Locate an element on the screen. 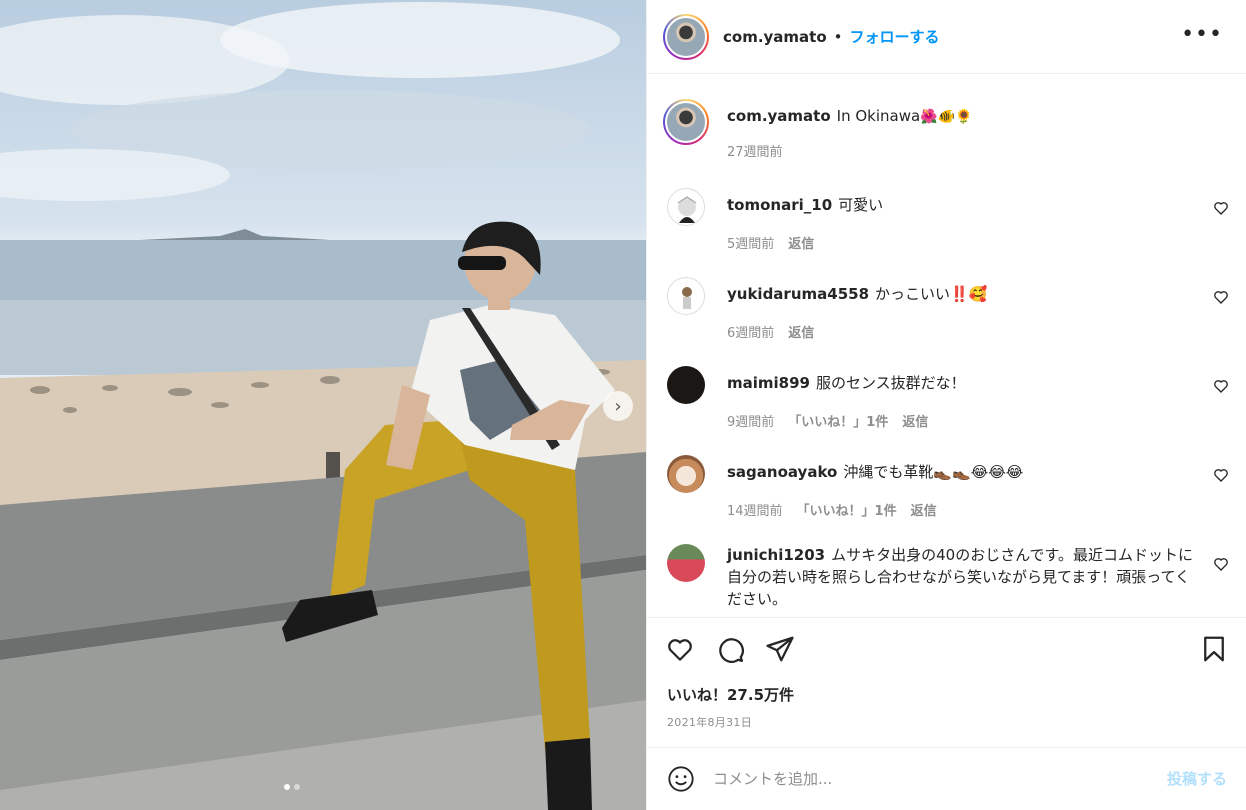 The height and width of the screenshot is (810, 1246). comment-text: saganoayako 沖縄でも革靴👞👞😂😂😂 is located at coordinates (962, 472).